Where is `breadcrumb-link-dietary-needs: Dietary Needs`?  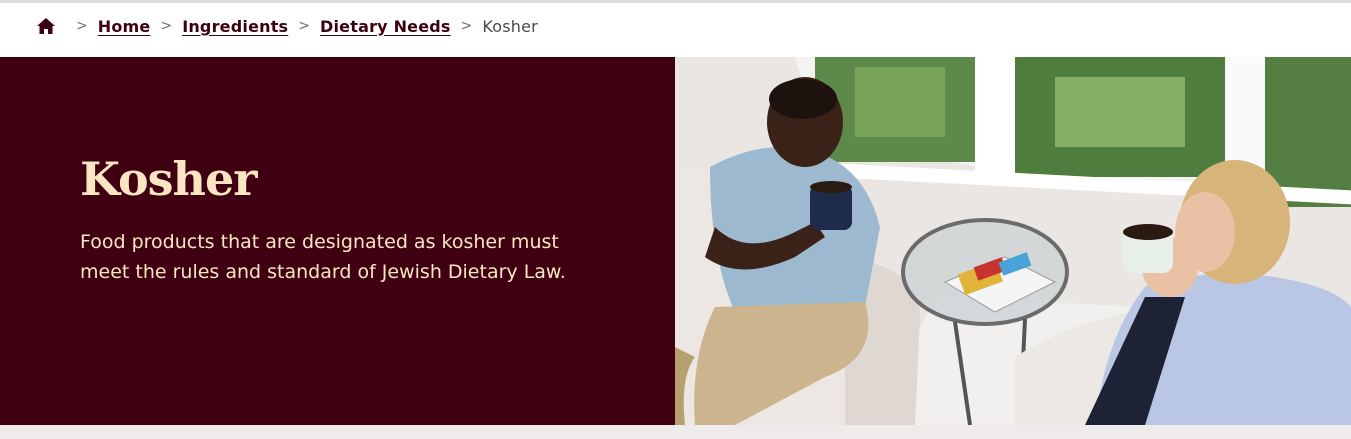
breadcrumb-link-dietary-needs: Dietary Needs is located at coordinates (385, 26).